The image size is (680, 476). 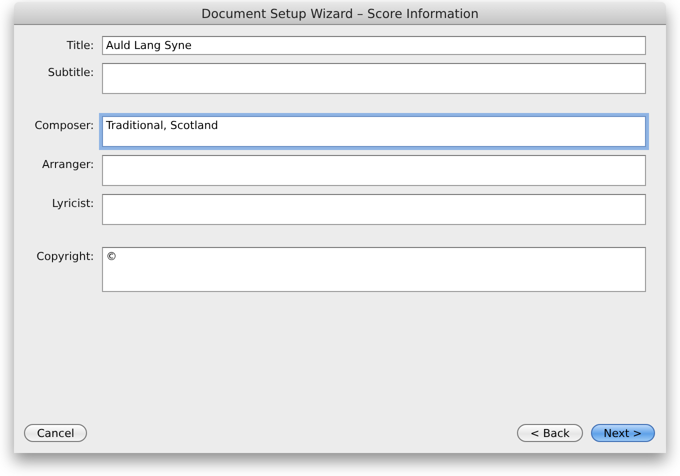 What do you see at coordinates (550, 433) in the screenshot?
I see `wizard-button: < Back` at bounding box center [550, 433].